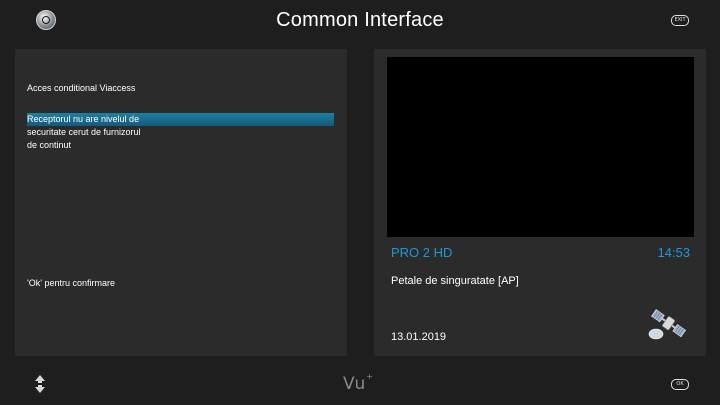 This screenshot has height=405, width=720. What do you see at coordinates (40, 384) in the screenshot?
I see `up-down-arrows-icon` at bounding box center [40, 384].